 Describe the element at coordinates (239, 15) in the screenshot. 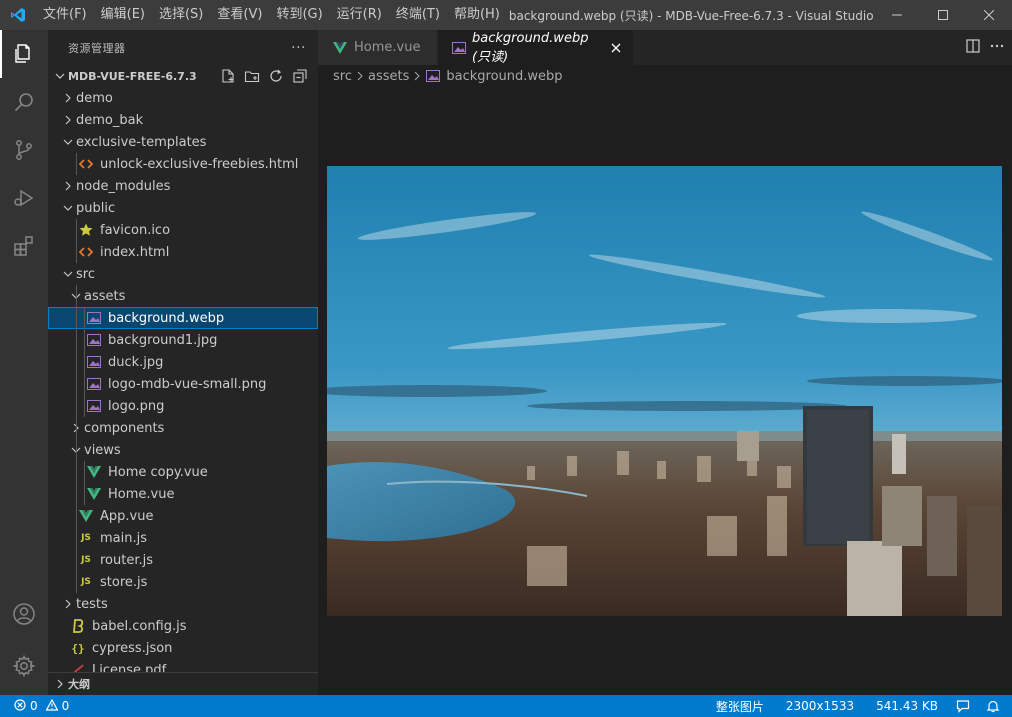

I see `menu-item-3: 查看(V)` at that location.